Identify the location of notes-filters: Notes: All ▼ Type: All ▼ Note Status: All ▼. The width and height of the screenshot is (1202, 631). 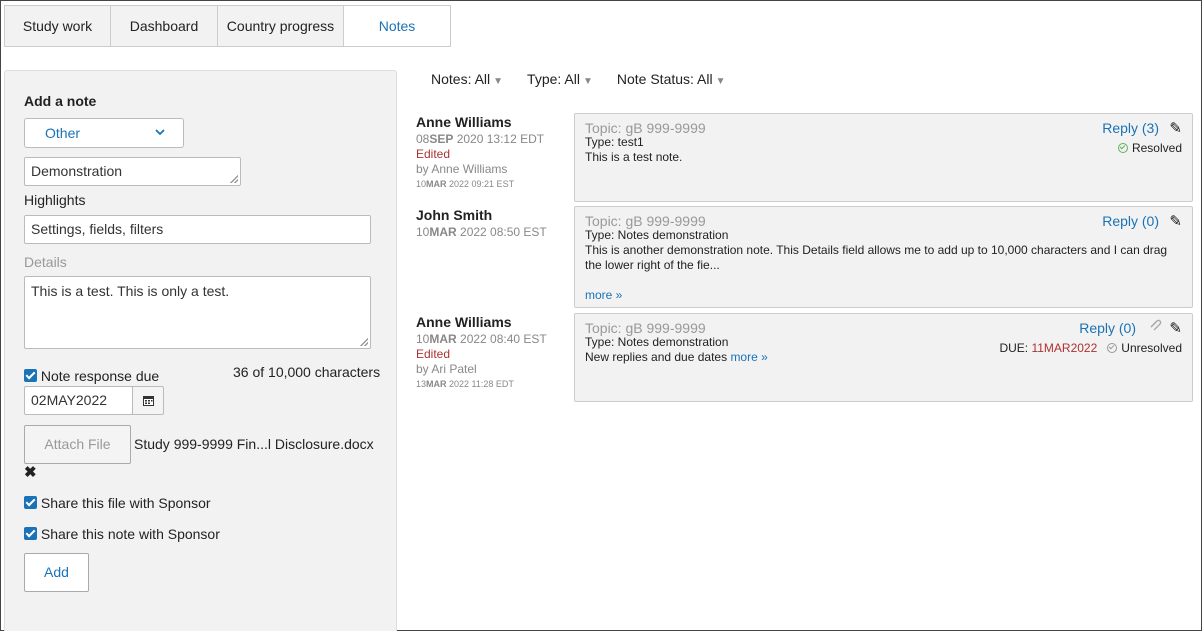
(578, 79).